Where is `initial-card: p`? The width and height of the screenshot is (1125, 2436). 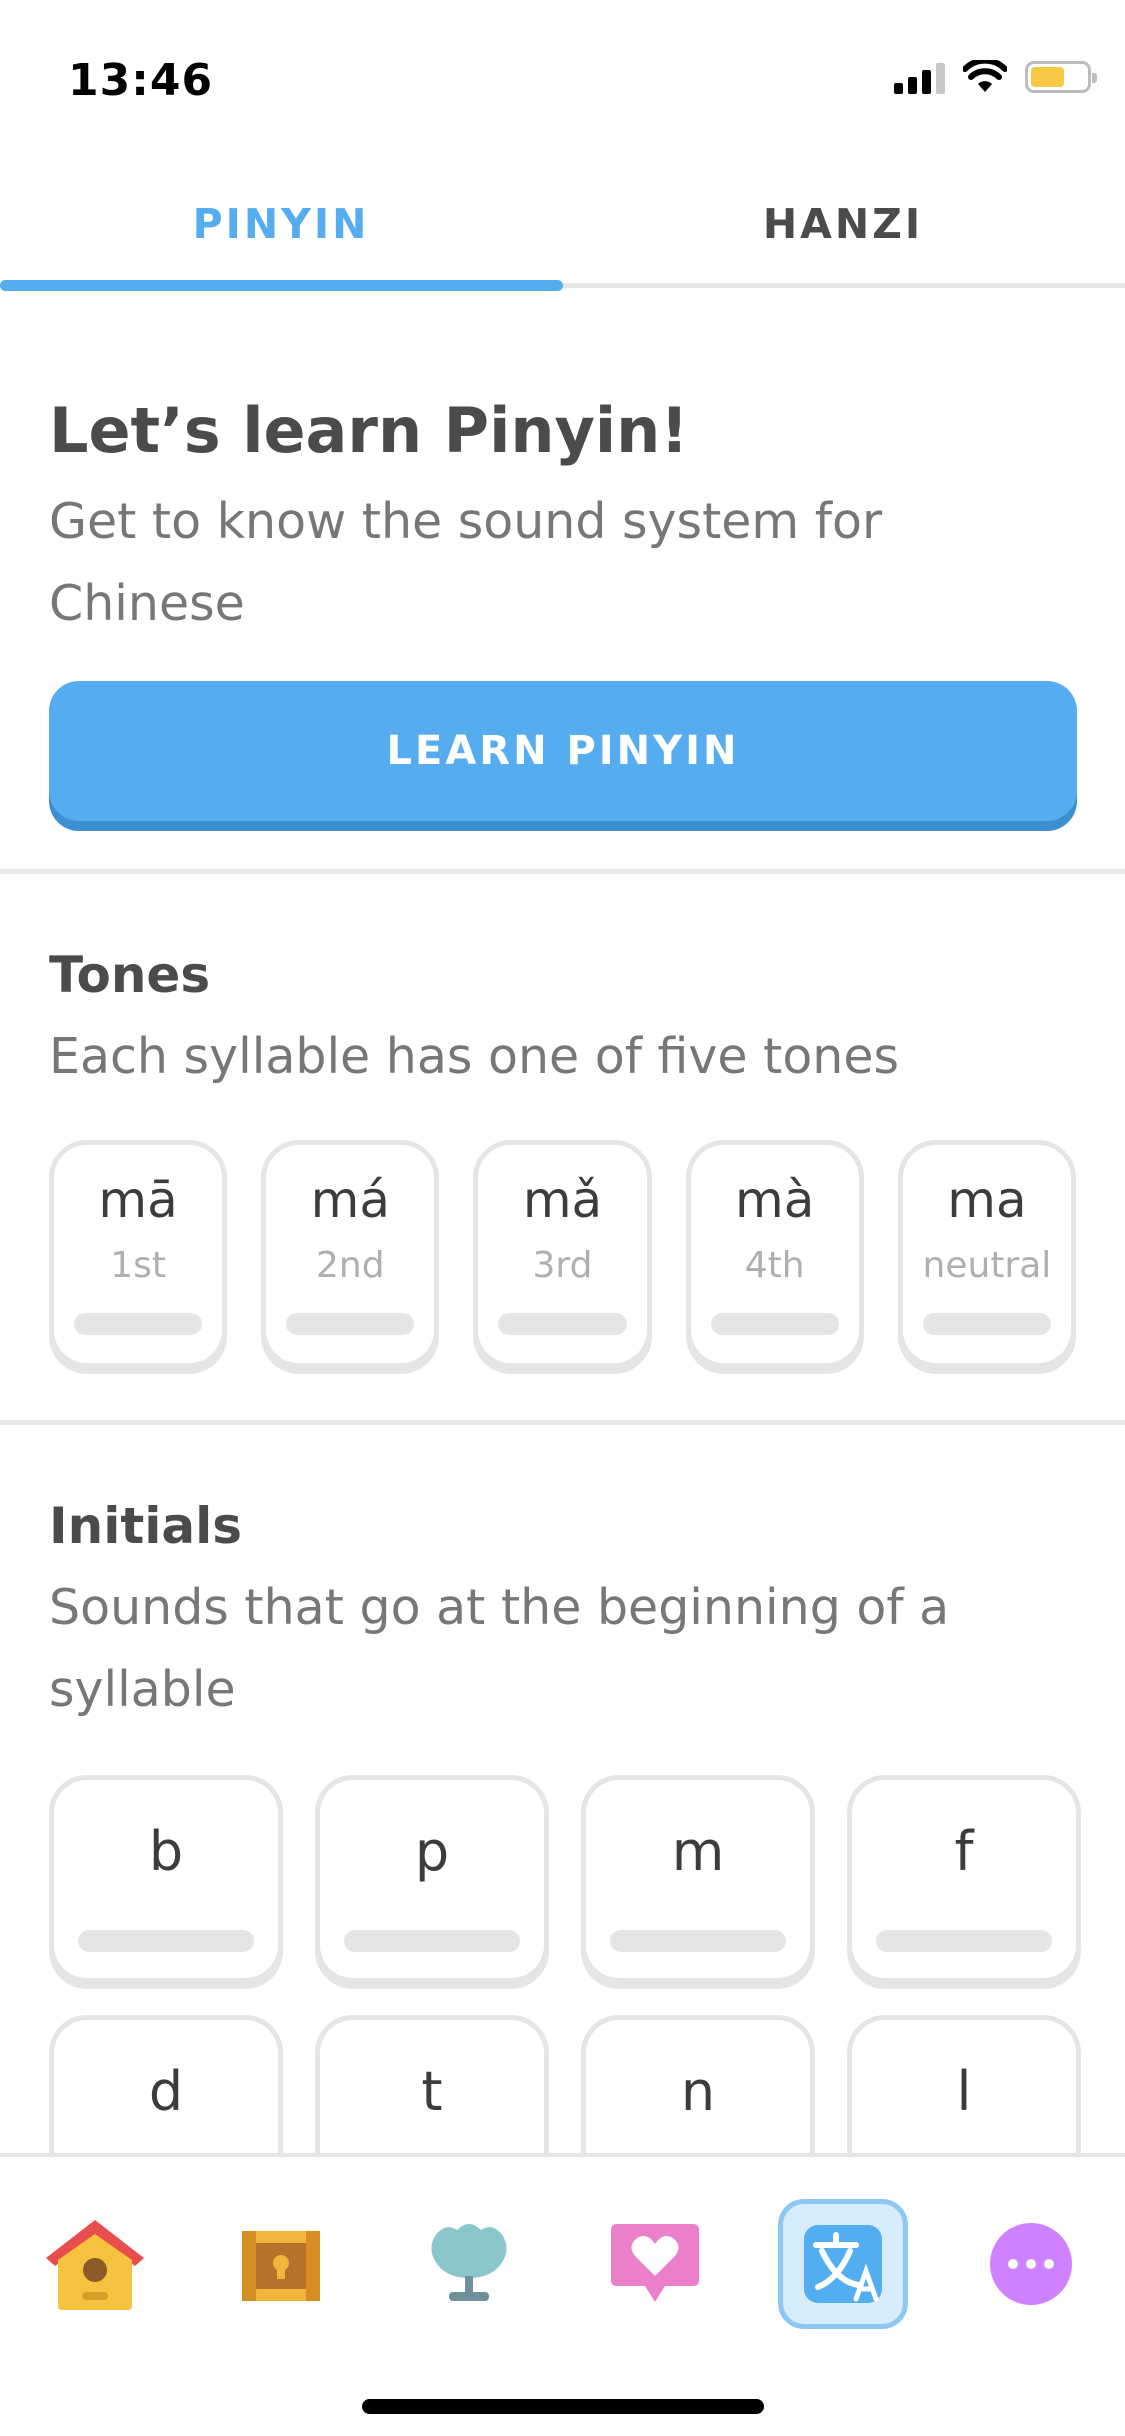
initial-card: p is located at coordinates (432, 1879).